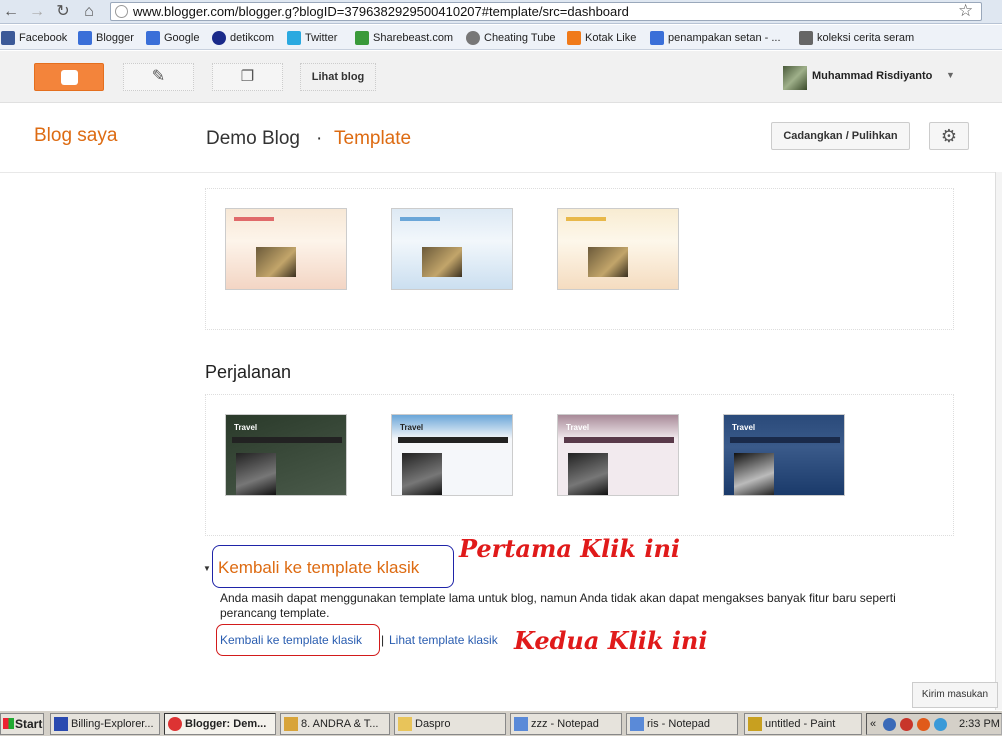 The height and width of the screenshot is (736, 1002). What do you see at coordinates (570, 548) in the screenshot?
I see `annotation-first: Pertama Klik ini` at bounding box center [570, 548].